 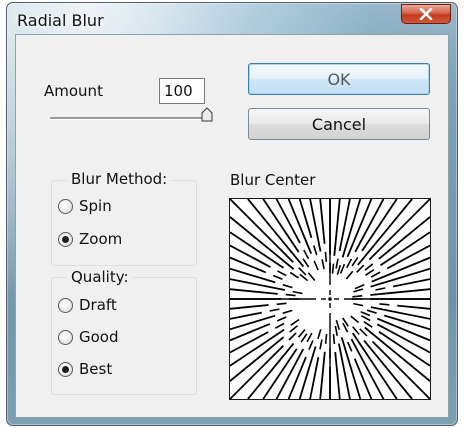 What do you see at coordinates (207, 115) in the screenshot?
I see `amount-slider-thumb` at bounding box center [207, 115].